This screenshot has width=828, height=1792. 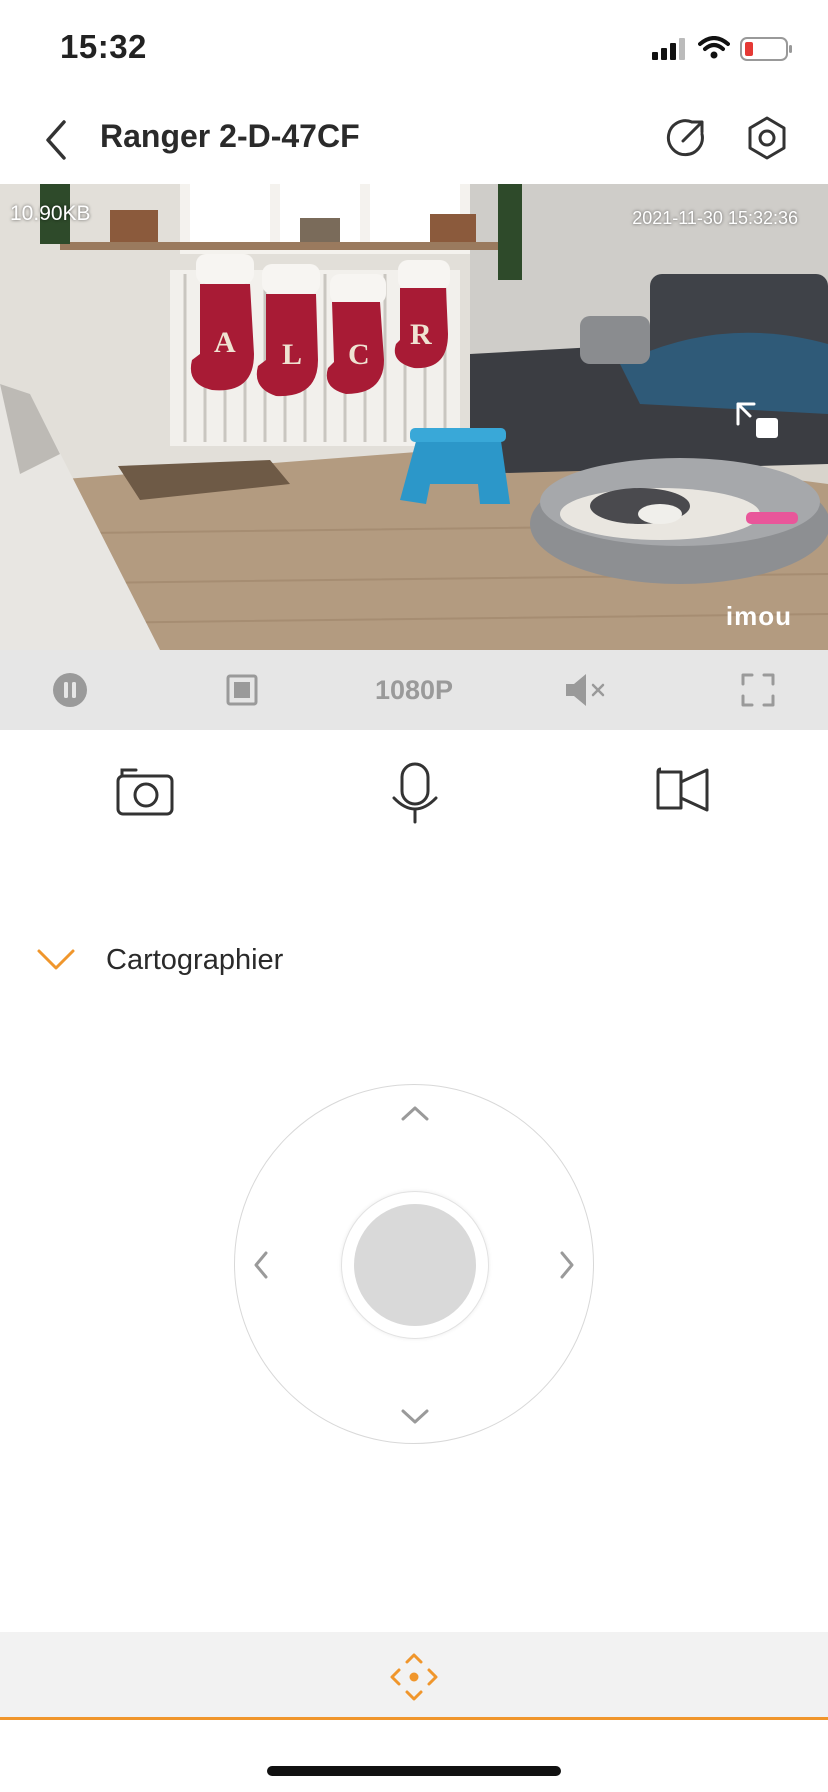 What do you see at coordinates (414, 48) in the screenshot?
I see `status-bar: 15:32` at bounding box center [414, 48].